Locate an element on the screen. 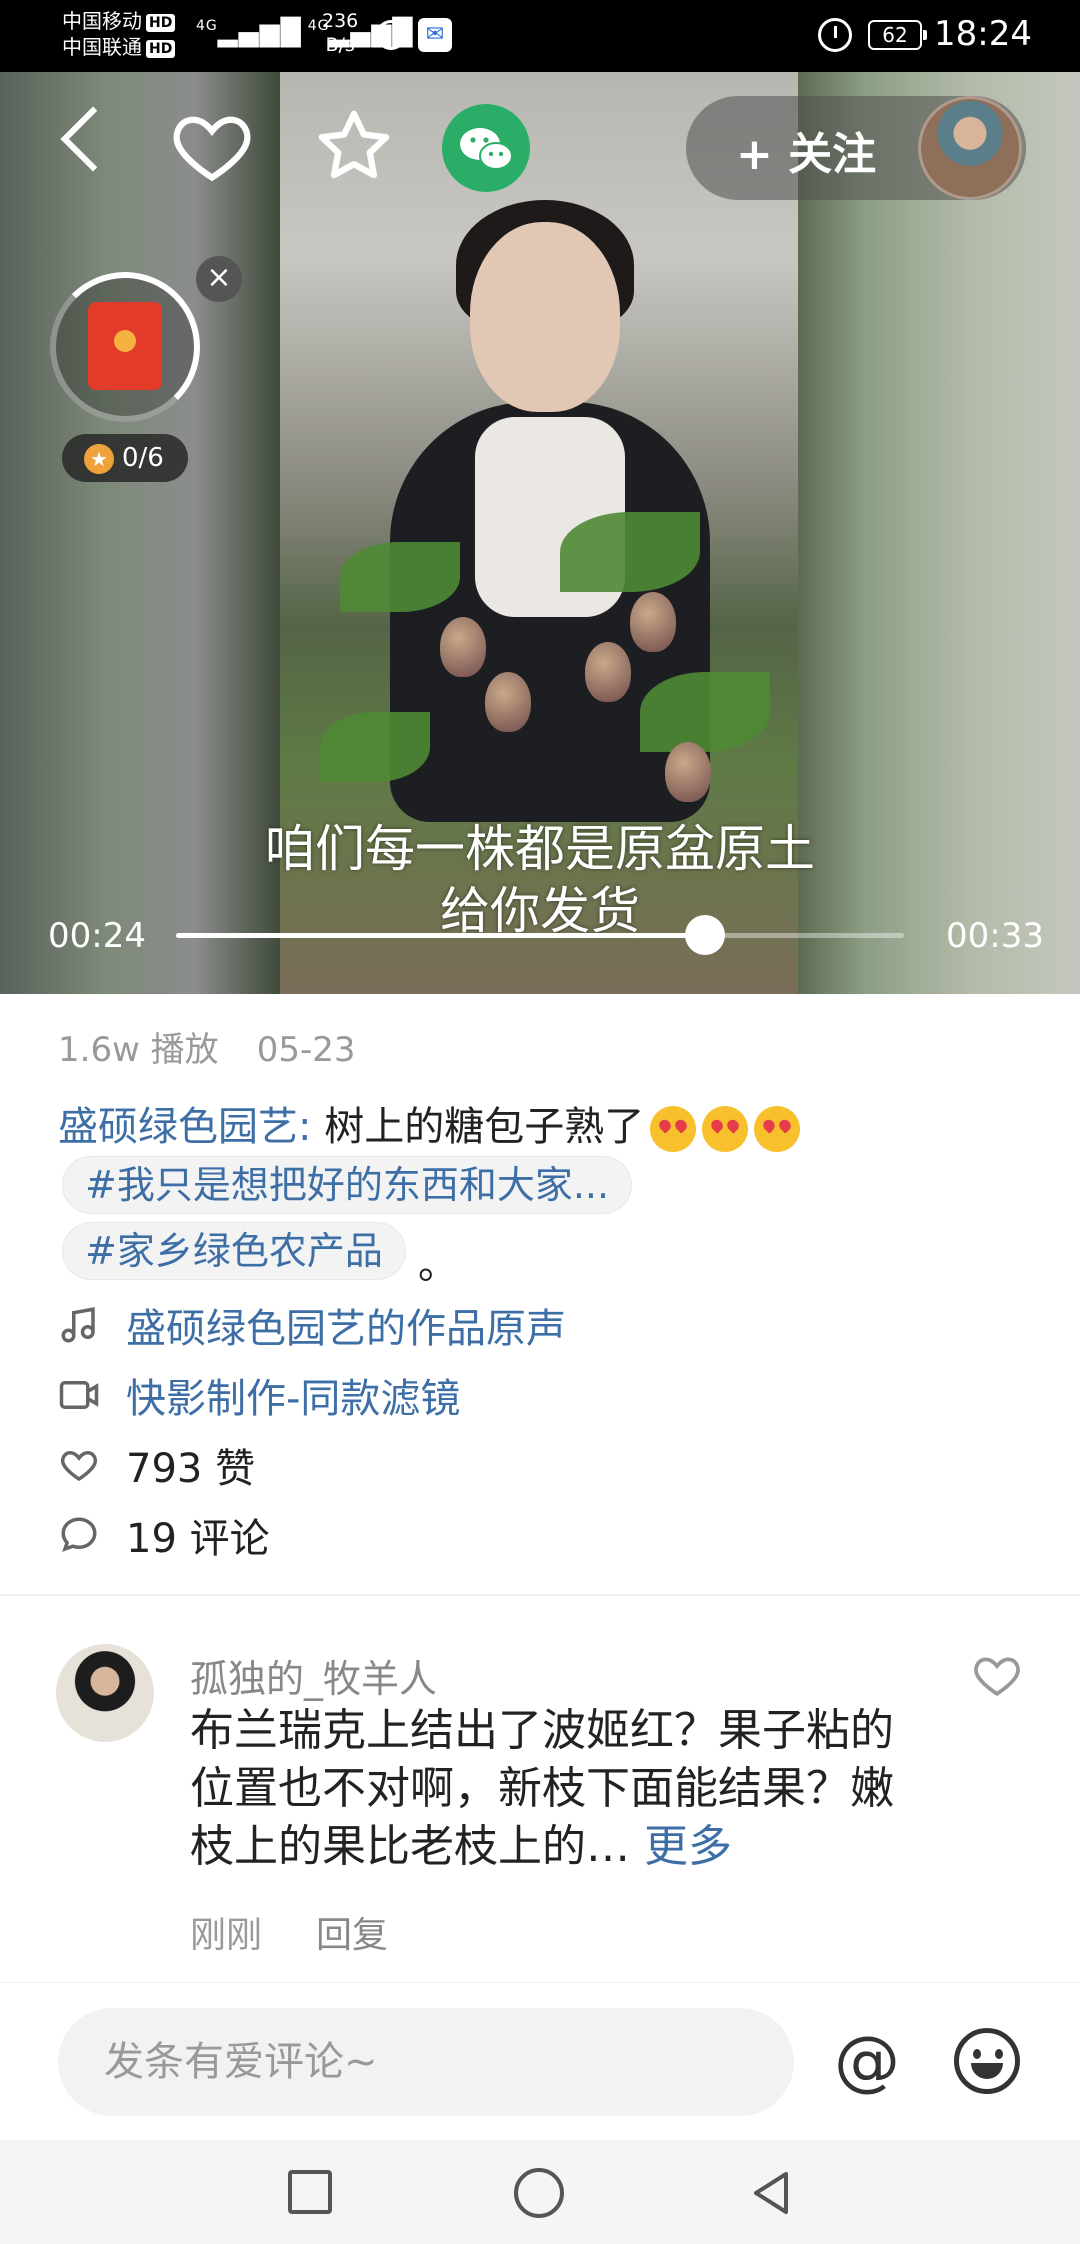 This screenshot has width=1080, height=2244. alarm-icon is located at coordinates (835, 35).